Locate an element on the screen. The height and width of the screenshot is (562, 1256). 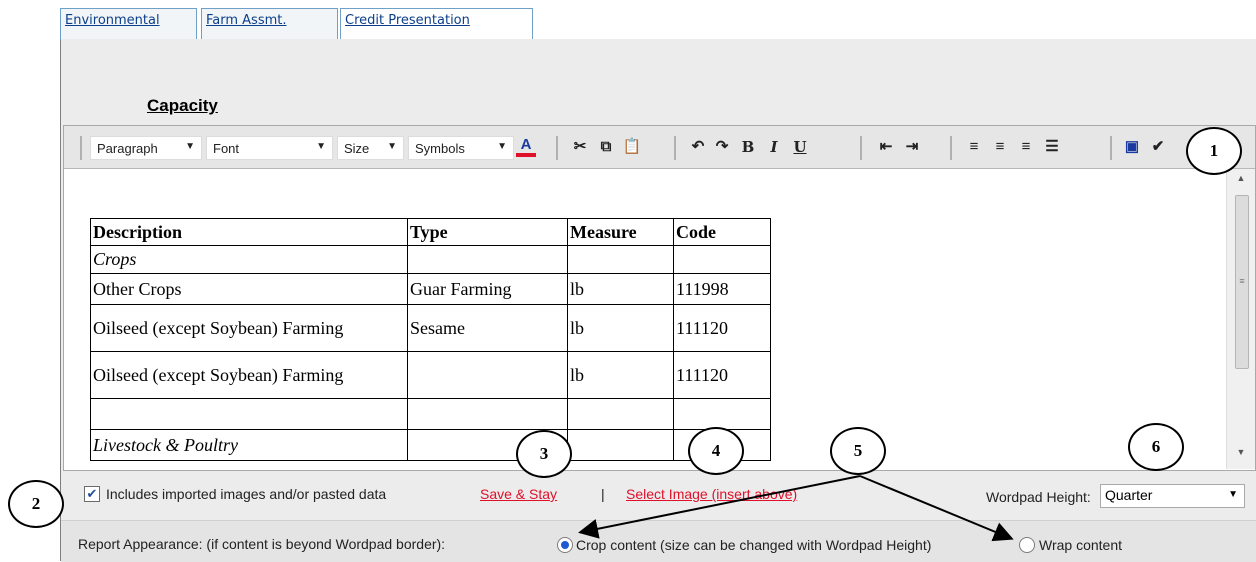
annotation-3: 3 is located at coordinates (544, 454).